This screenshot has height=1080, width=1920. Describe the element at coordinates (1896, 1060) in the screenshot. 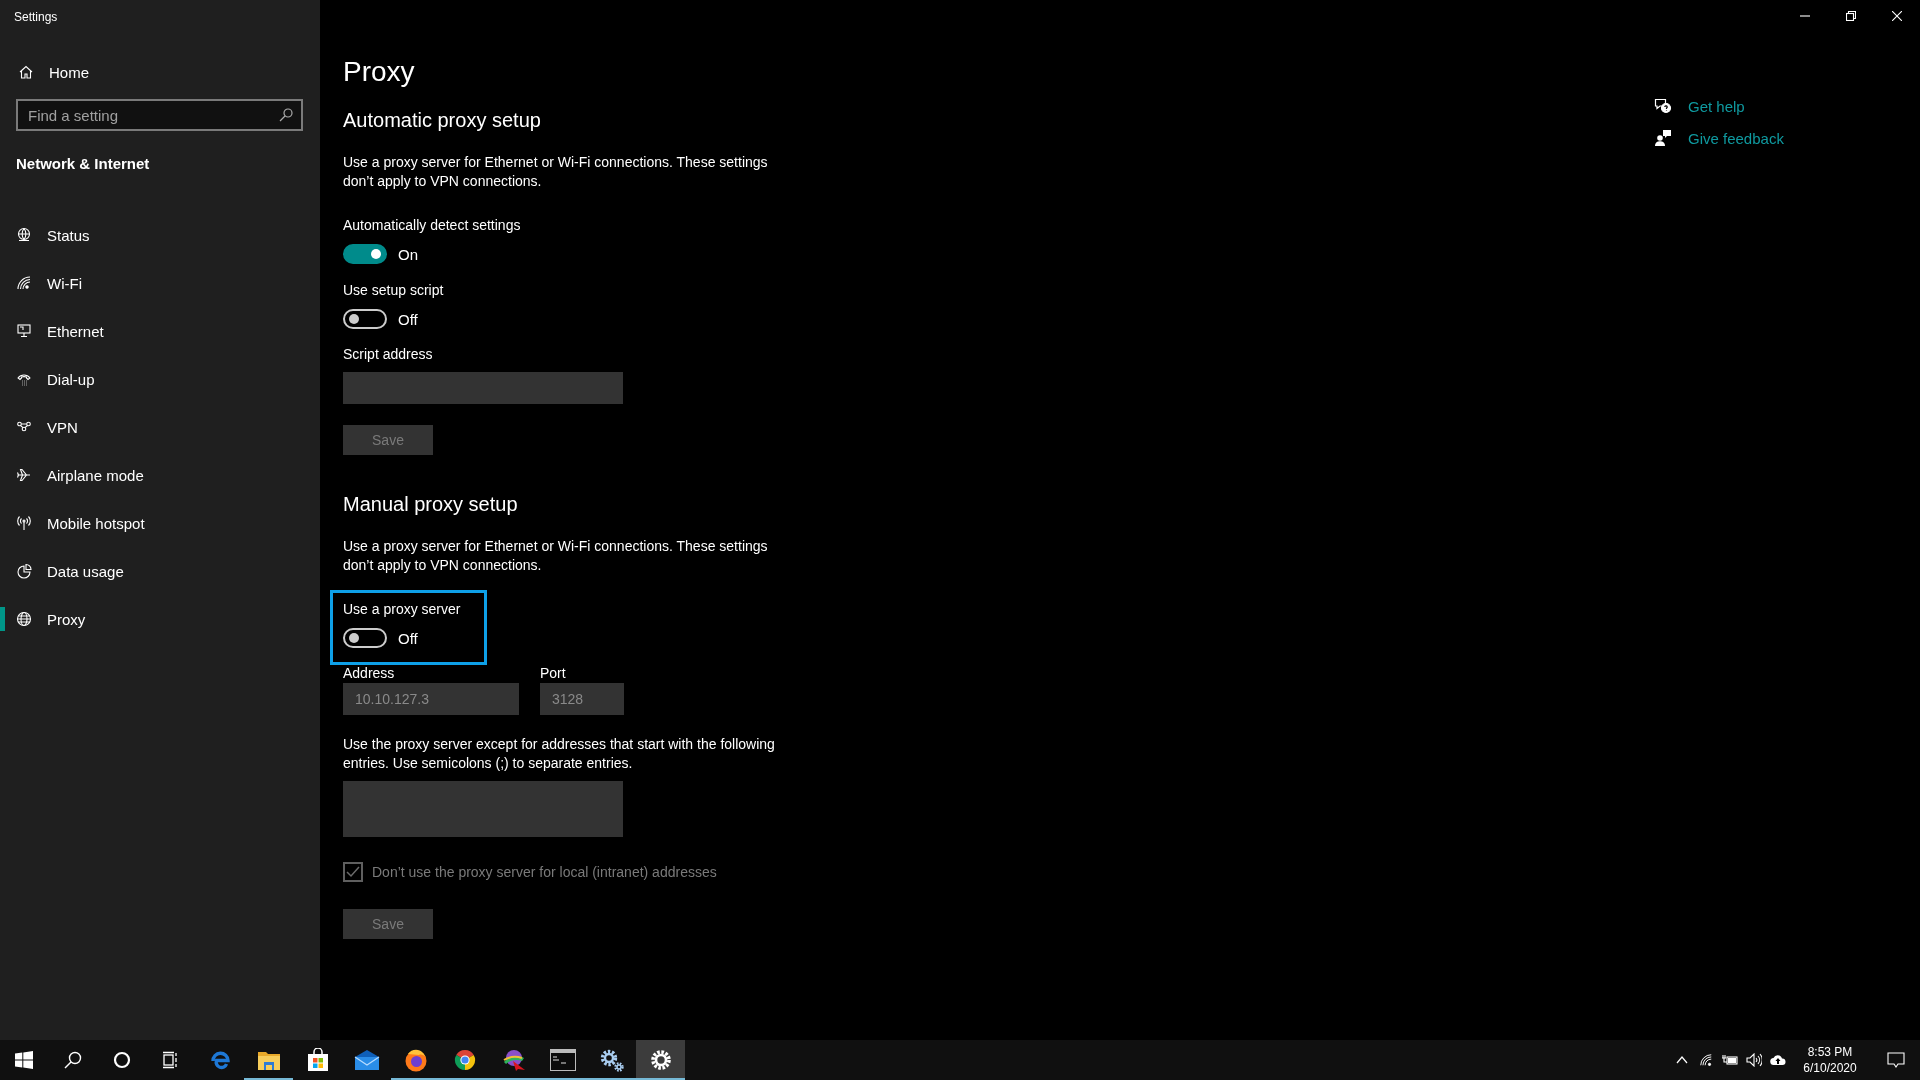

I see `speech-bubble-icon` at that location.